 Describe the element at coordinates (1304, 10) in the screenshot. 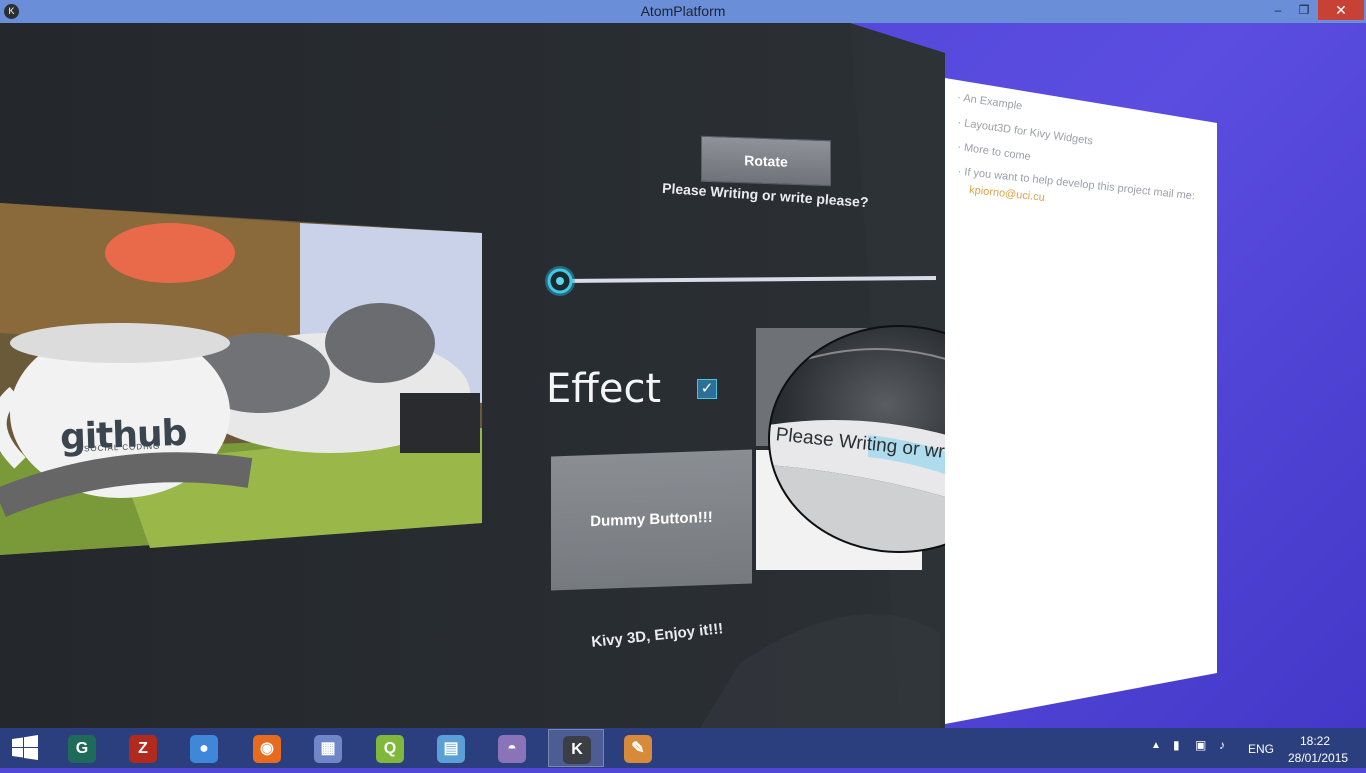

I see `restore-button: ❐` at that location.